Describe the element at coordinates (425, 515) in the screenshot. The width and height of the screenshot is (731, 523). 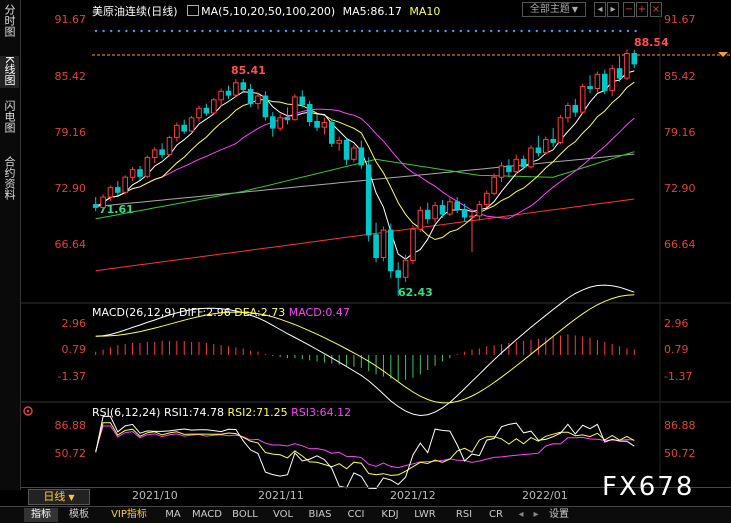
I see `tab-lwr: LWR` at that location.